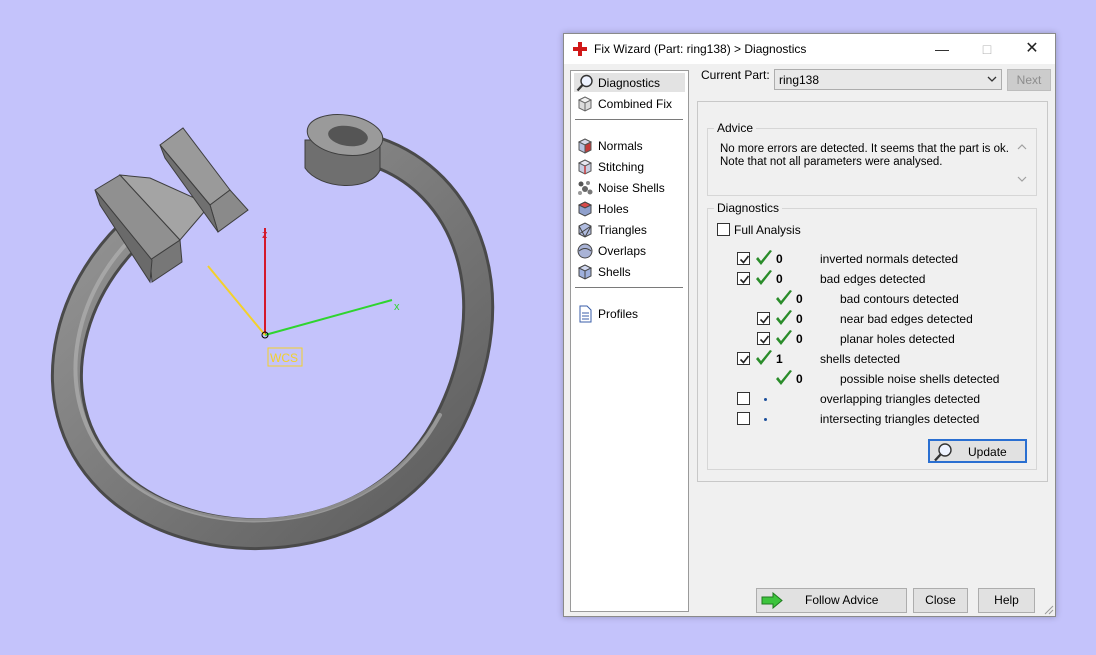  Describe the element at coordinates (900, 399) in the screenshot. I see `overlapping-triangles-label: overlapping triangles detected` at that location.